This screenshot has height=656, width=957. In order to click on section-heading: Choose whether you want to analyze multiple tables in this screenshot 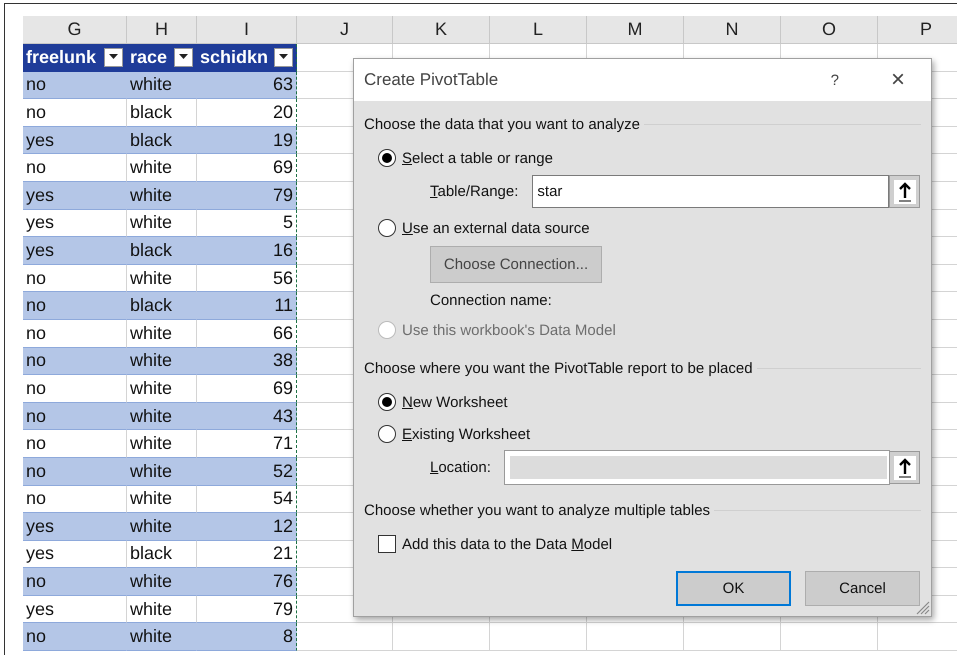, I will do `click(537, 510)`.